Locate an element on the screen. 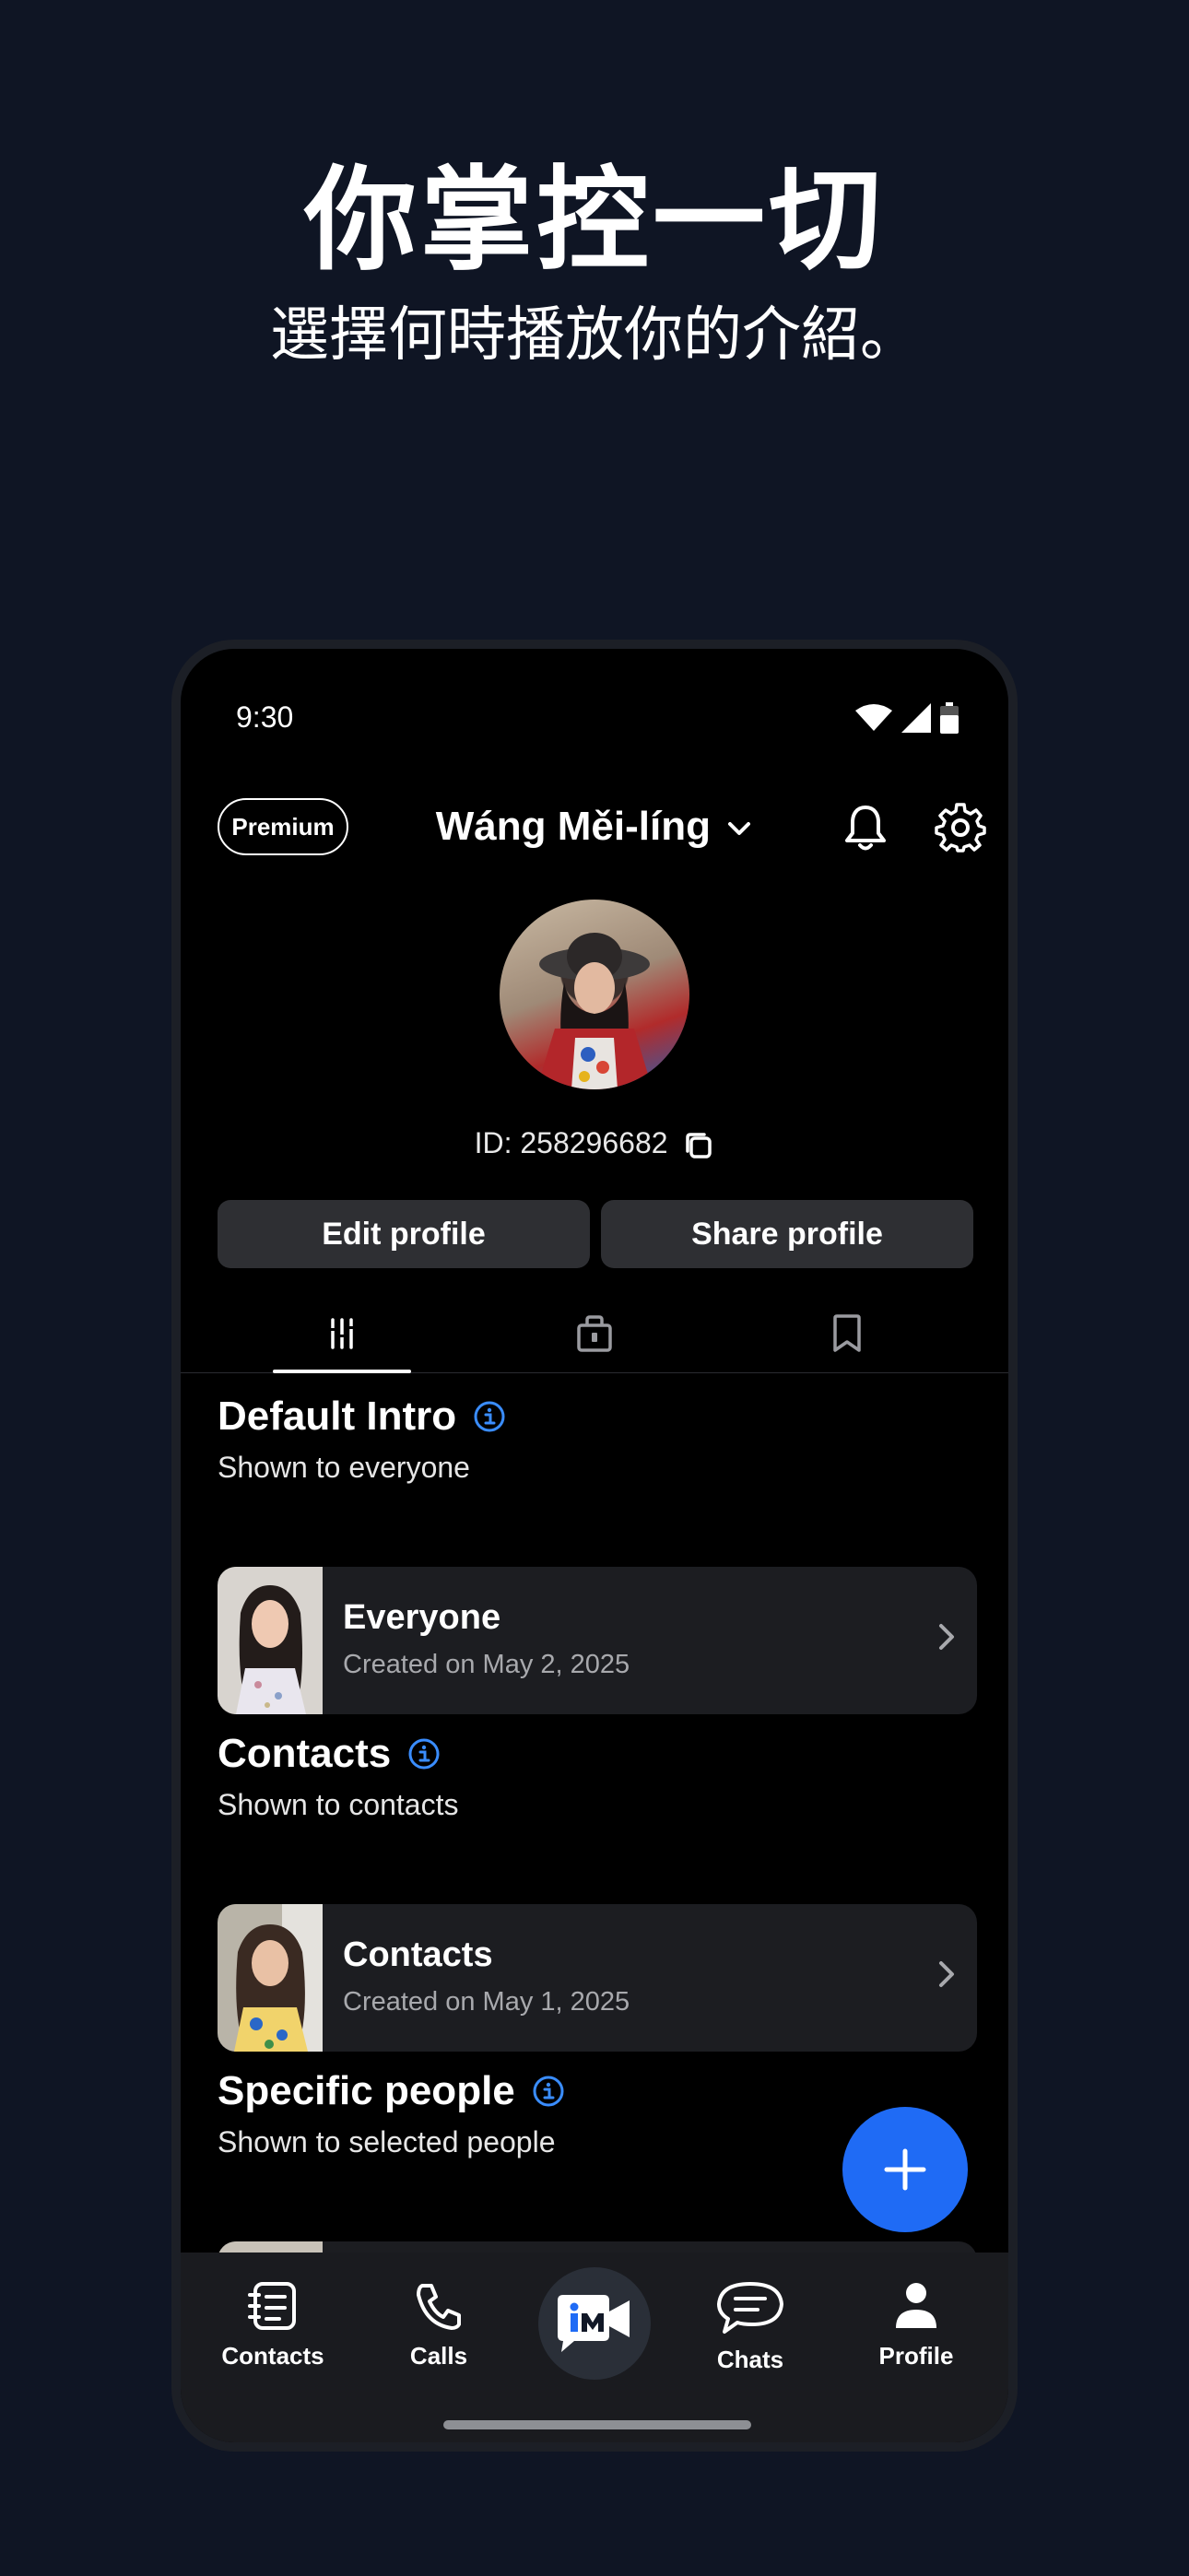 The height and width of the screenshot is (2576, 1189). battery-icon is located at coordinates (950, 718).